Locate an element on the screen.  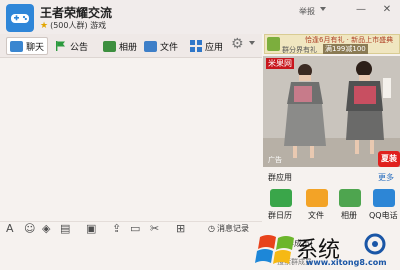
gamepad-icon is located at coordinates (20, 18).